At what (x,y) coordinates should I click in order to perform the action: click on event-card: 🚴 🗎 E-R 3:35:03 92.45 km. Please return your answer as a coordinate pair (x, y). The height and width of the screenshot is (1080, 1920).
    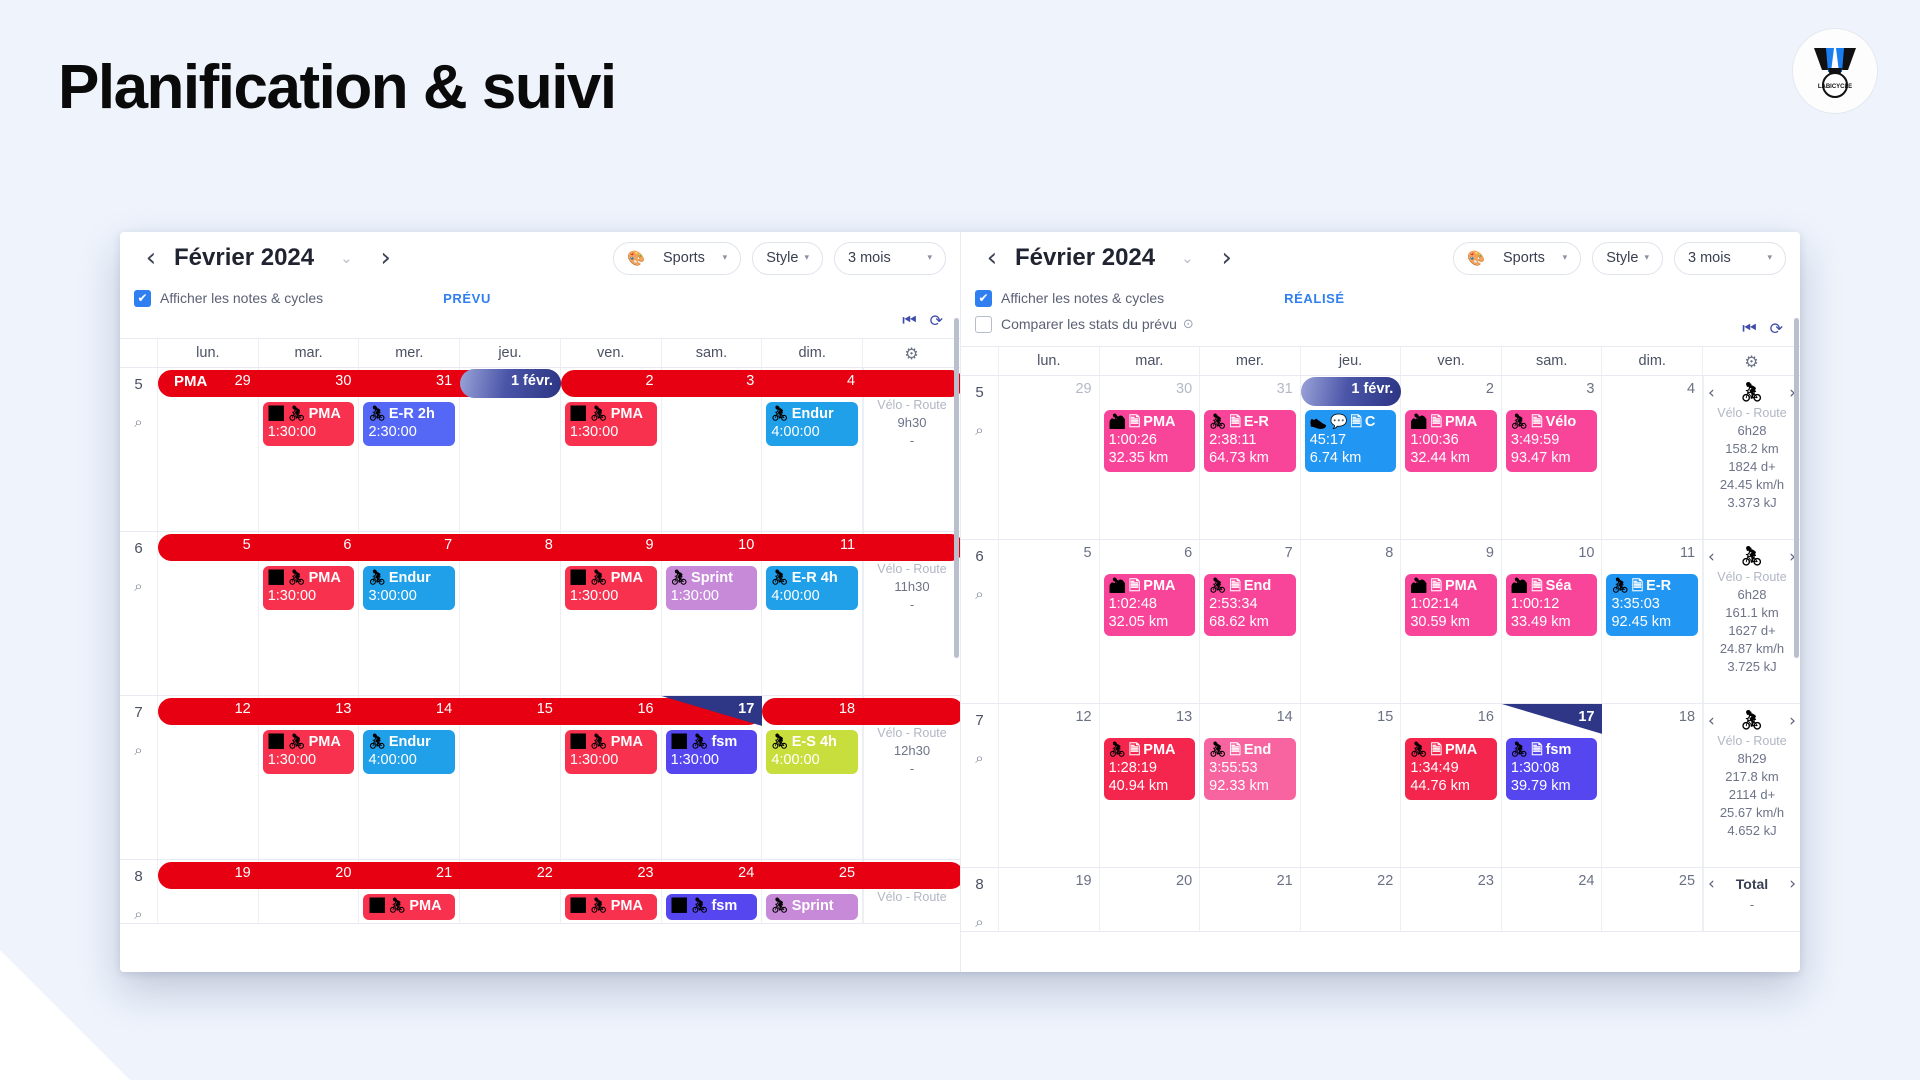
    Looking at the image, I should click on (1652, 605).